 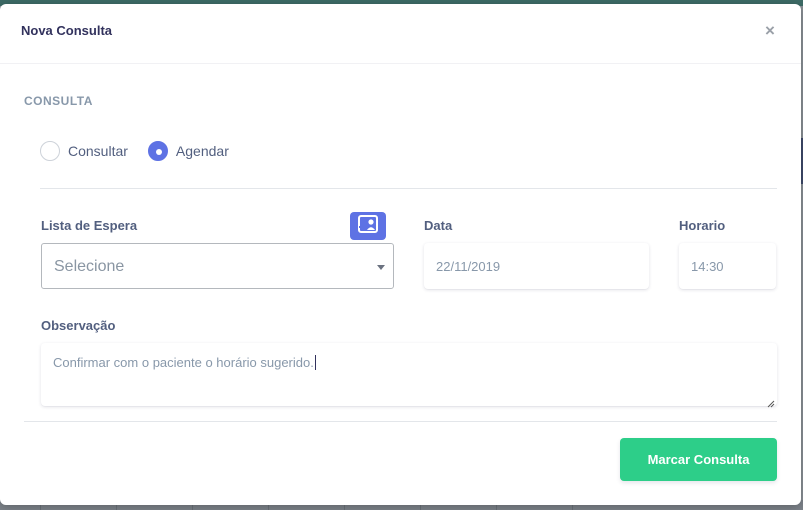 I want to click on close-button: ×, so click(x=770, y=31).